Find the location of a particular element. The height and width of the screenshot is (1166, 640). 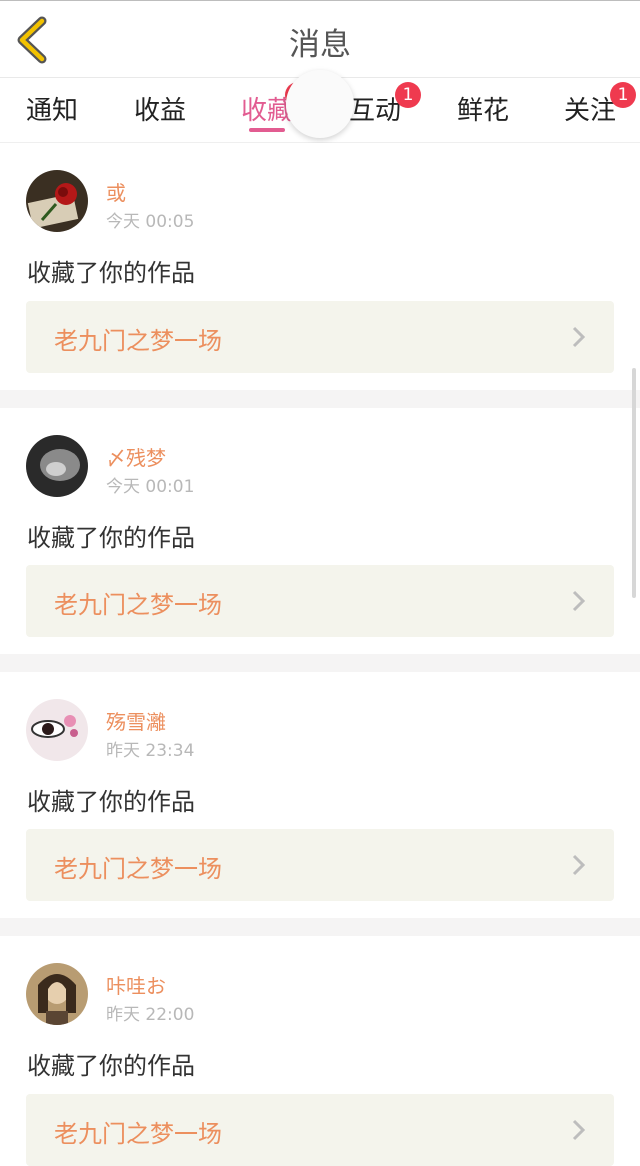

tab-label: 关注 is located at coordinates (590, 111).